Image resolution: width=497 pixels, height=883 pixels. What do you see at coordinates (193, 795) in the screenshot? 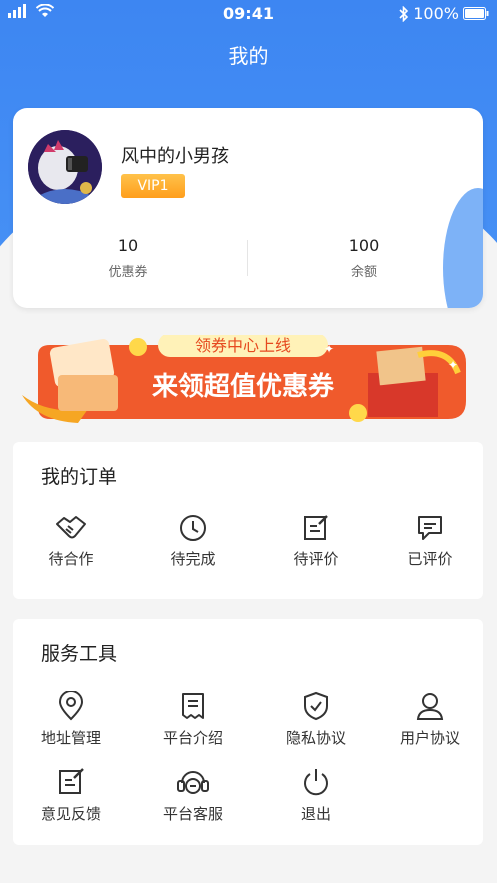
I see `tool-item-customer-service: 平台客服` at bounding box center [193, 795].